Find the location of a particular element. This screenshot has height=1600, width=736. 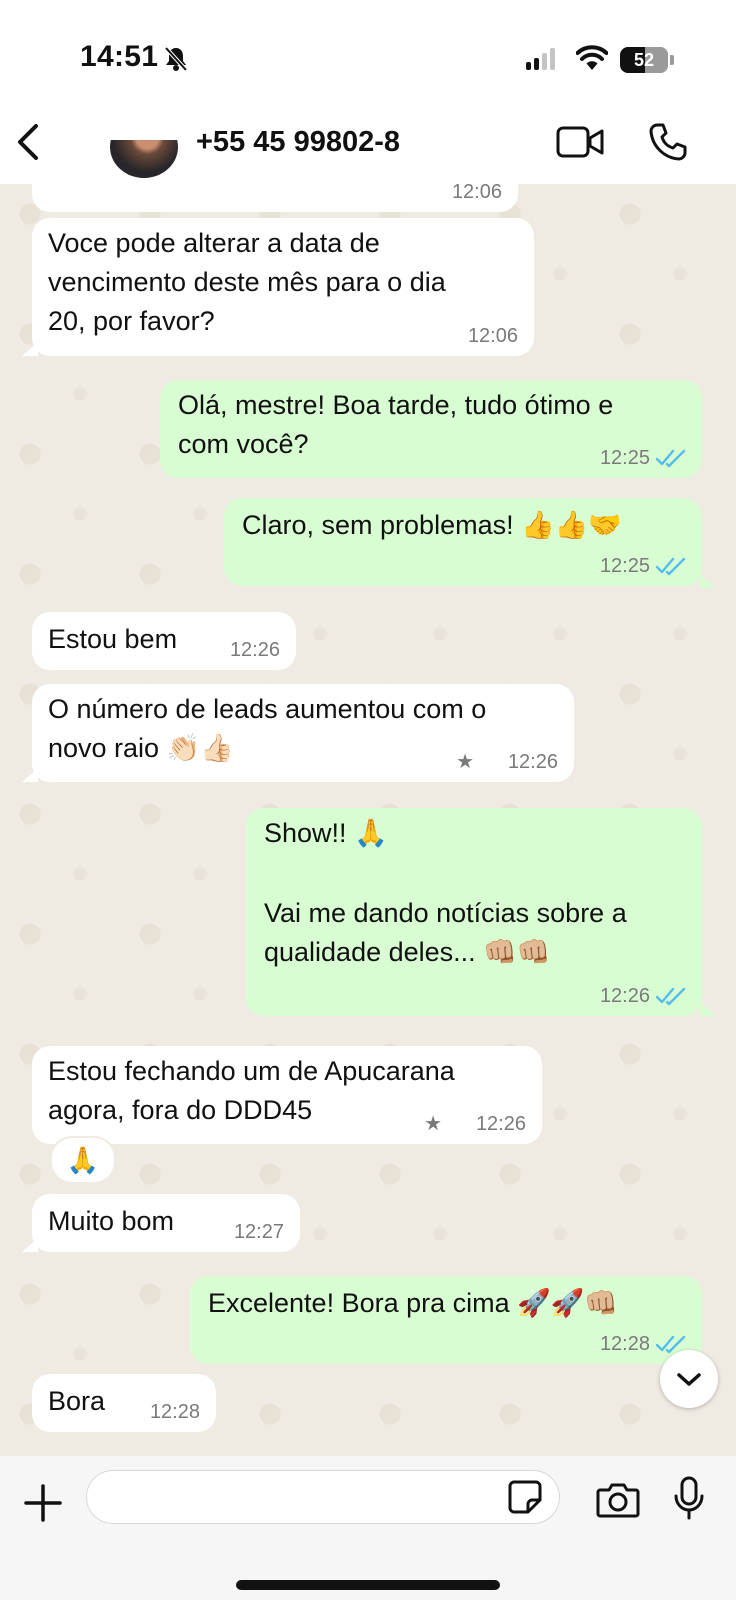

message-bubble-in: Bora 12:28 is located at coordinates (124, 1403).